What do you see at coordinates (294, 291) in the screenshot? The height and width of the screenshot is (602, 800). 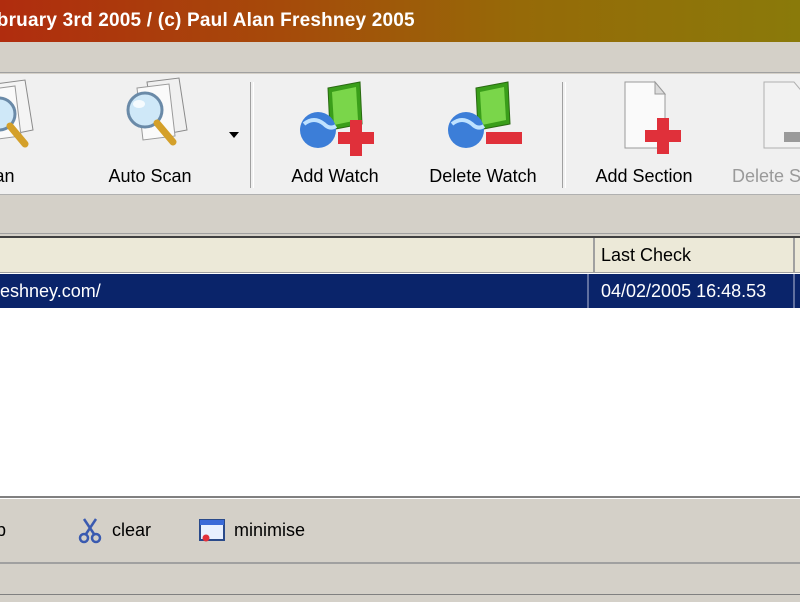 I see `row-url: eshney.com/` at bounding box center [294, 291].